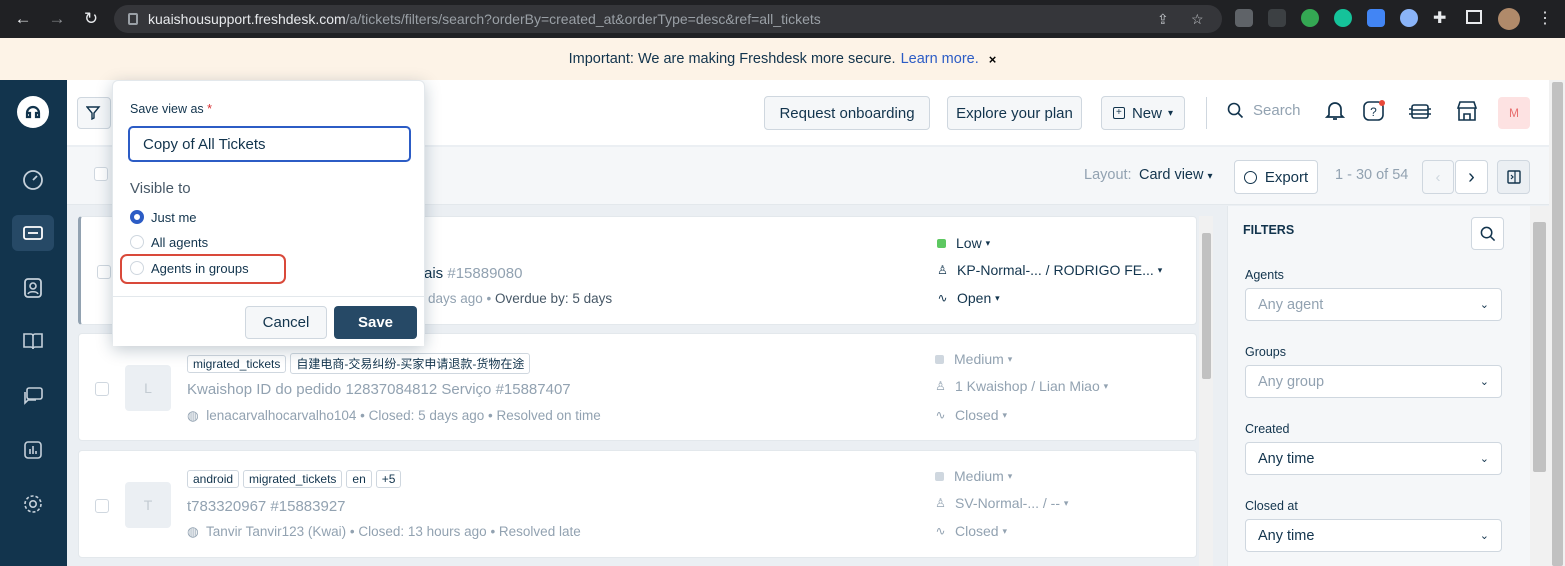 This screenshot has height=566, width=1565. I want to click on close-icon: ×, so click(993, 59).